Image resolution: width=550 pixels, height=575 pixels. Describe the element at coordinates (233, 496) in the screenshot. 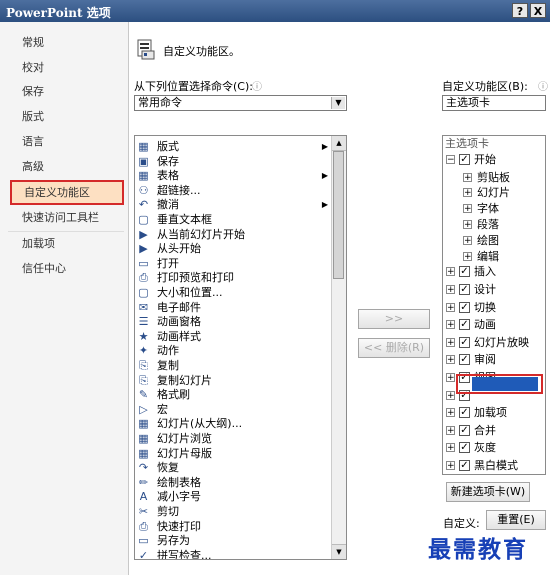

I see `command-item: A 减小字号` at that location.